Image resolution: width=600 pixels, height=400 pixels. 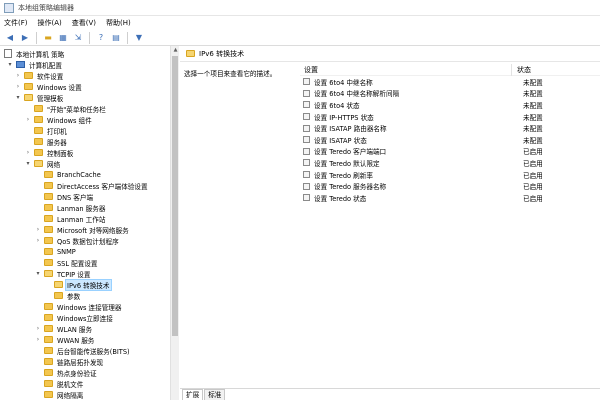 I want to click on column-header-setting: 设置, so click(x=406, y=69).